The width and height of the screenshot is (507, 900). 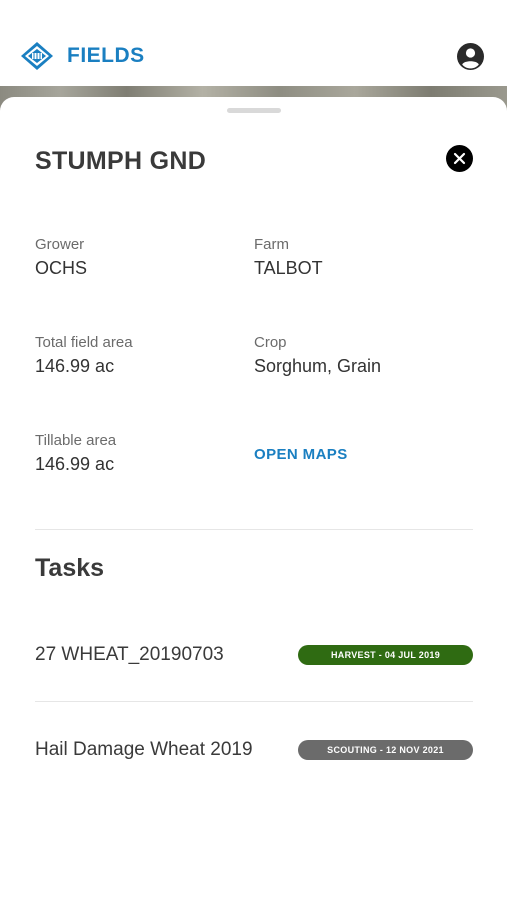 What do you see at coordinates (75, 464) in the screenshot?
I see `tillable-area-value: 146.99 ac` at bounding box center [75, 464].